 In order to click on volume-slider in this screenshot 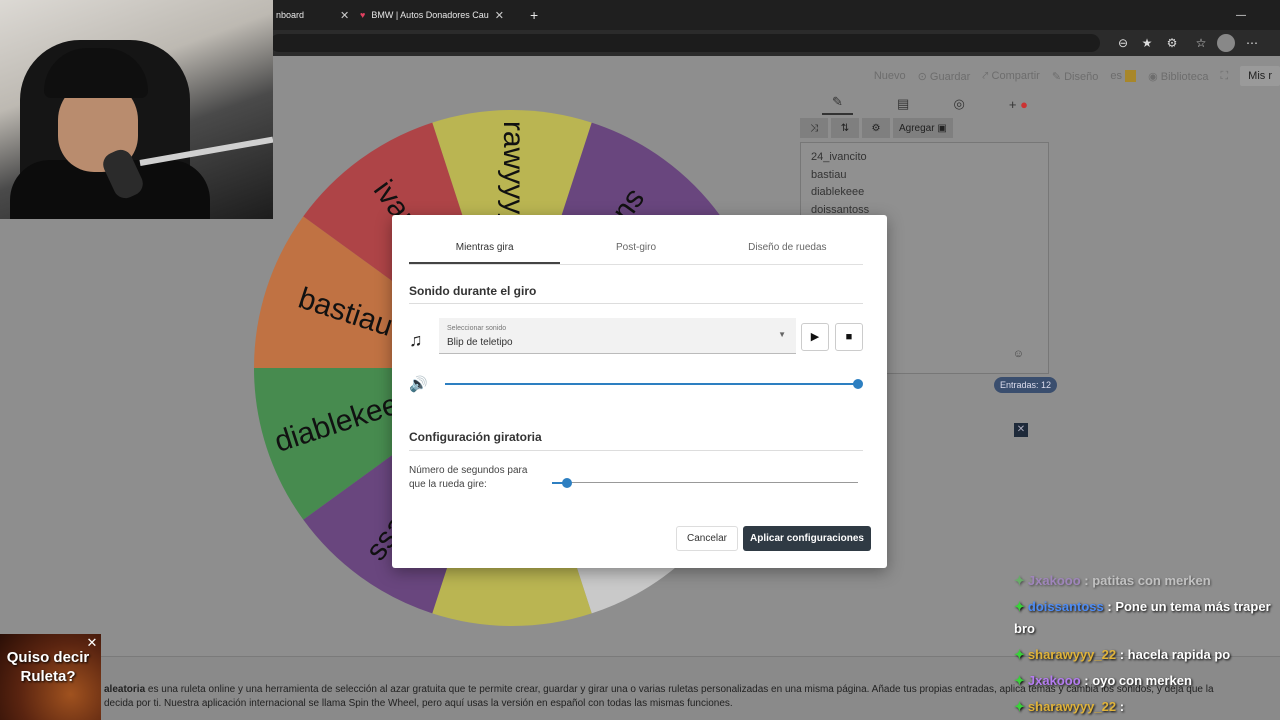, I will do `click(651, 384)`.